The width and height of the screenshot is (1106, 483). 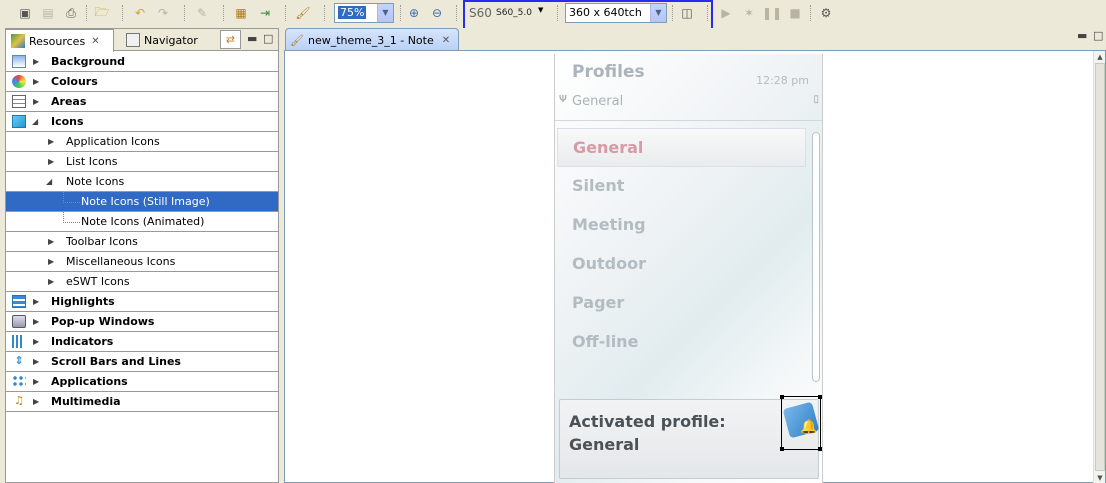 I want to click on undo-icon: ↶, so click(x=140, y=13).